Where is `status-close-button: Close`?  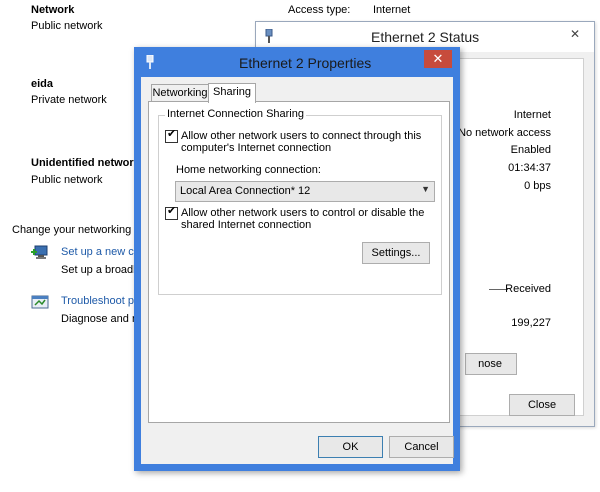 status-close-button: Close is located at coordinates (542, 405).